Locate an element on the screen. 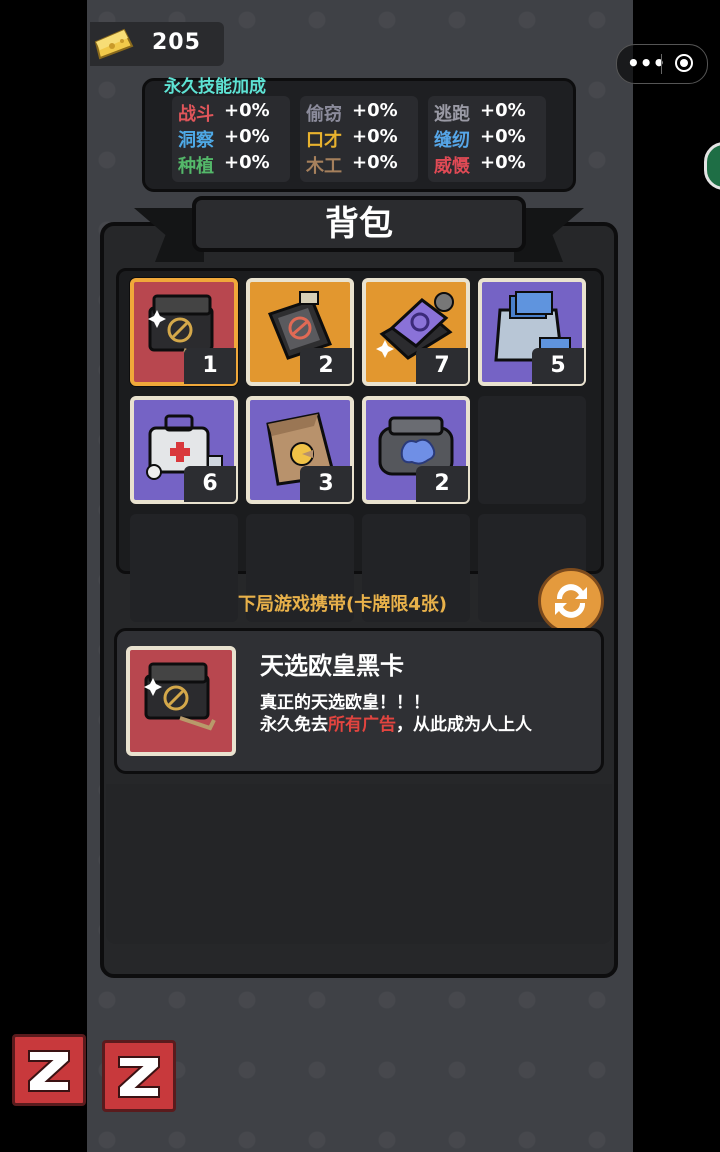 This screenshot has height=1152, width=720. side-float-button is located at coordinates (712, 166).